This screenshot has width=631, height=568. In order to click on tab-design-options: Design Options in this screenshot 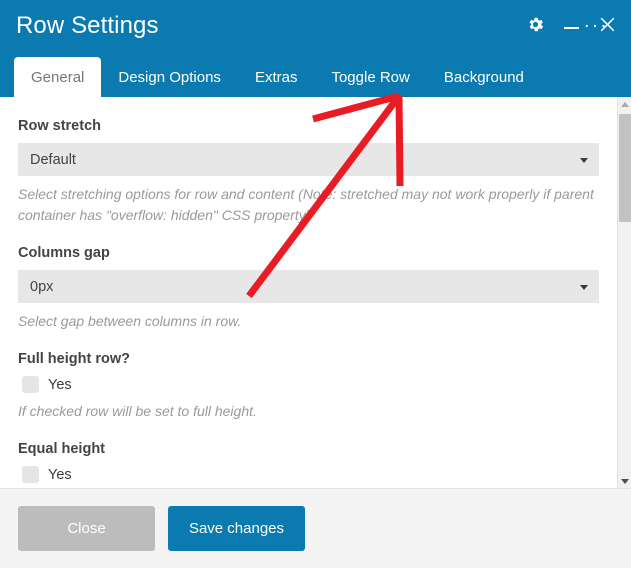, I will do `click(169, 77)`.